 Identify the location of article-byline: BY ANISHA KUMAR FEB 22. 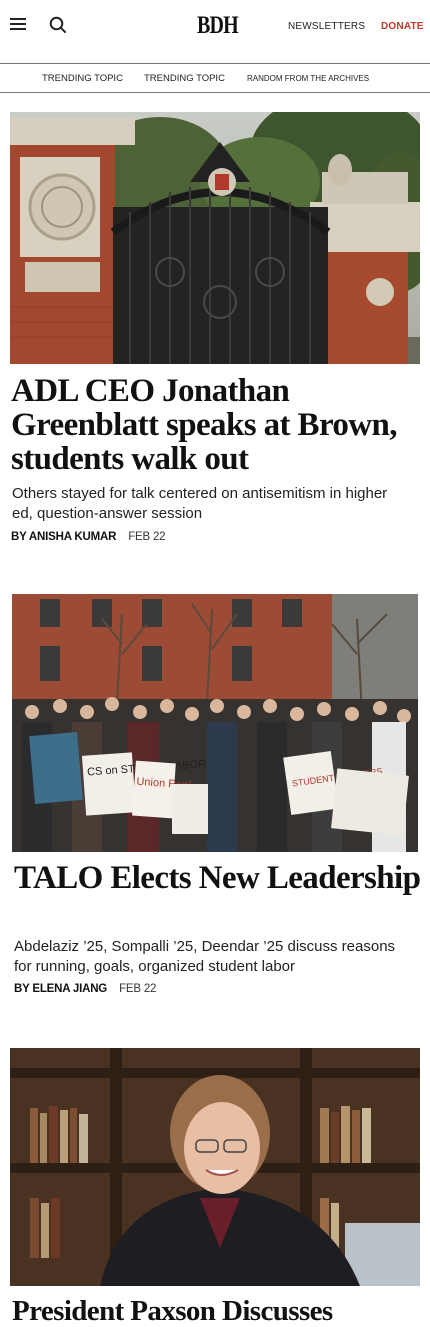
(88, 537).